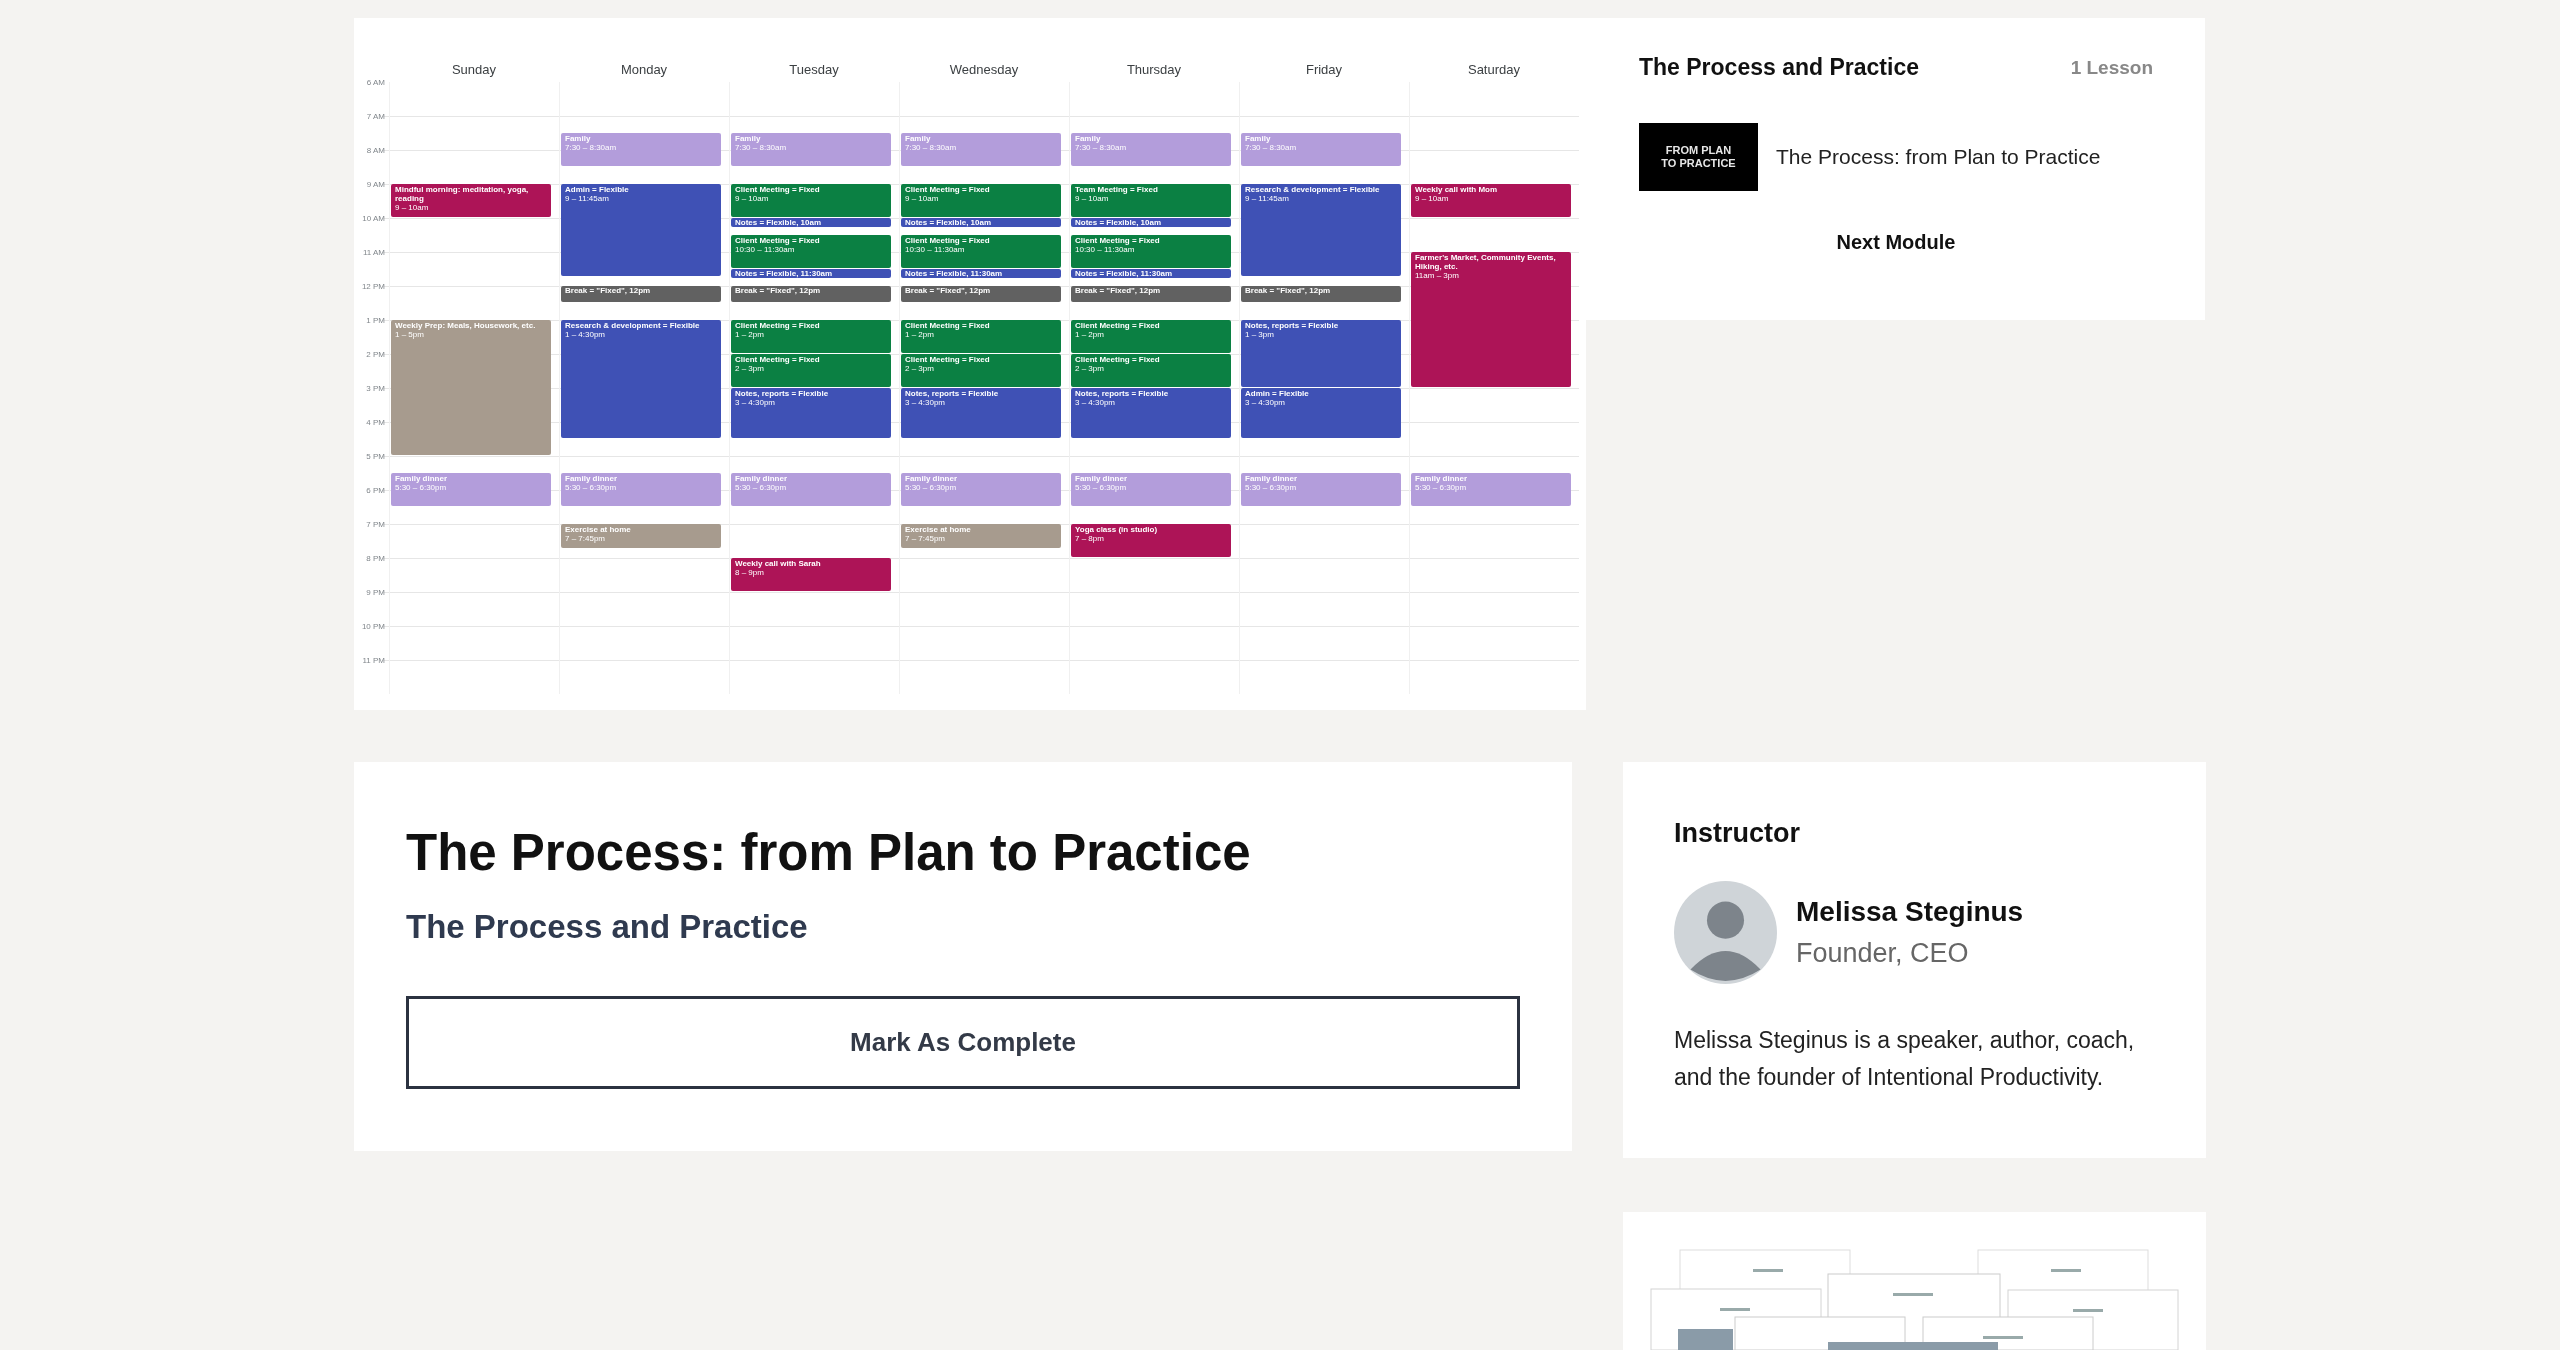 The height and width of the screenshot is (1350, 2560). What do you see at coordinates (1938, 157) in the screenshot?
I see `lesson-link: The Process: from Plan to Practice` at bounding box center [1938, 157].